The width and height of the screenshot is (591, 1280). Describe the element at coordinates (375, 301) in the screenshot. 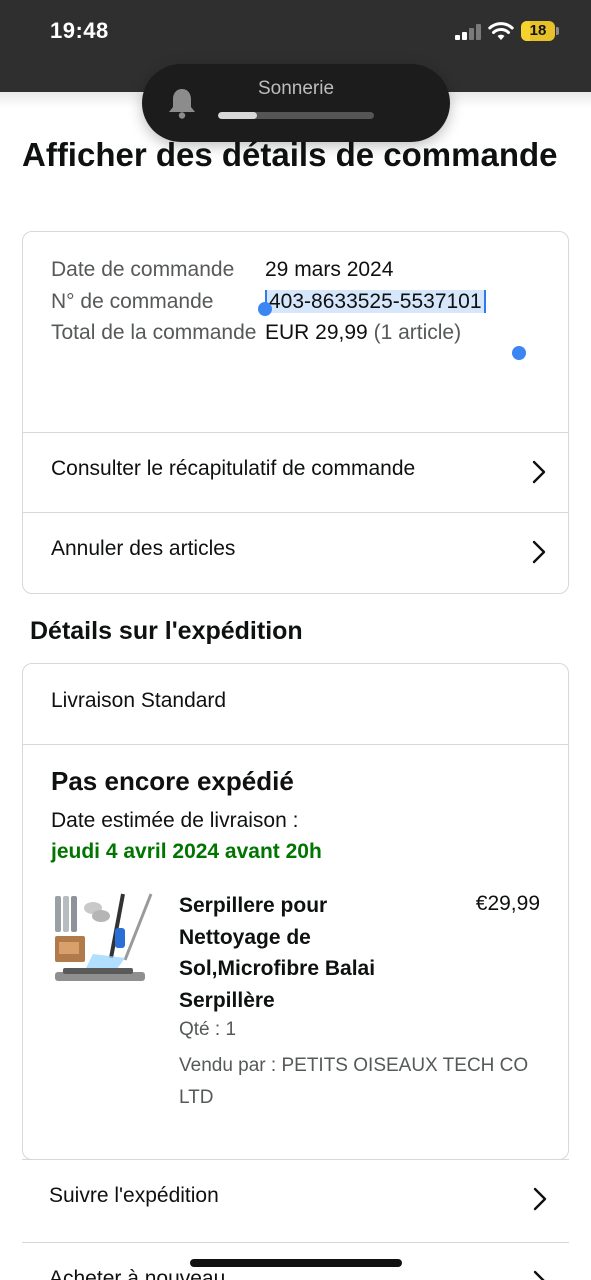

I see `order-number-value: 403-8633525-5537101` at that location.